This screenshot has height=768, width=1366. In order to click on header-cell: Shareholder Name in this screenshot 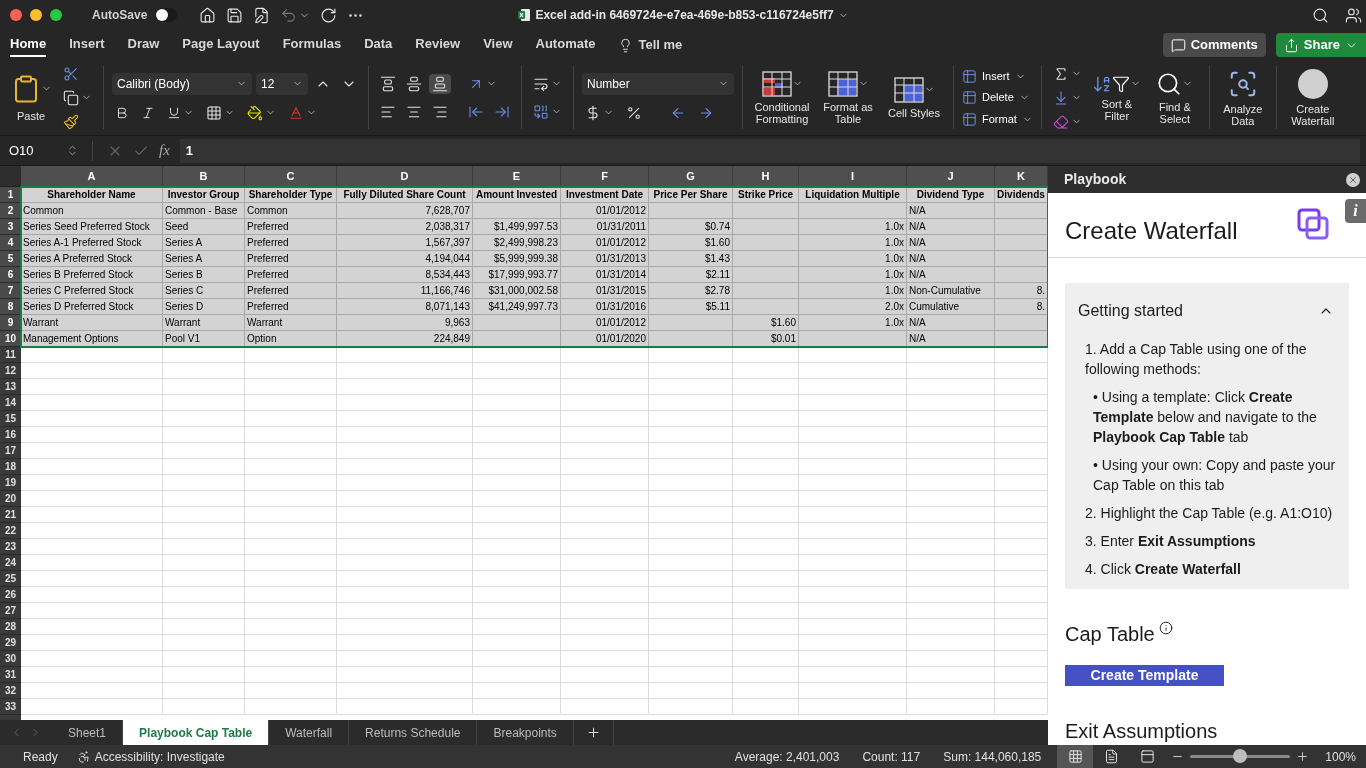, I will do `click(92, 195)`.